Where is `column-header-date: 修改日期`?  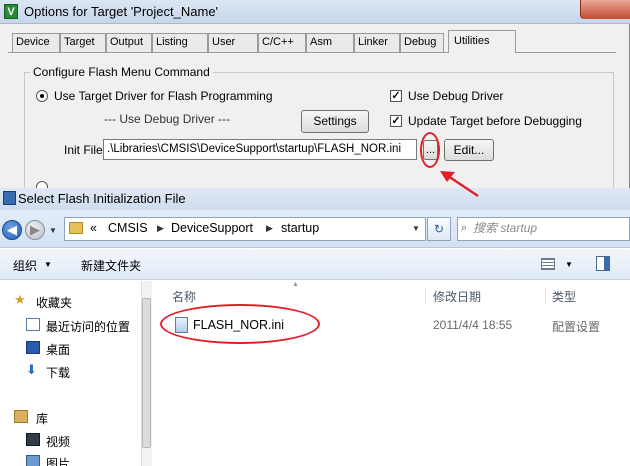 column-header-date: 修改日期 is located at coordinates (457, 296).